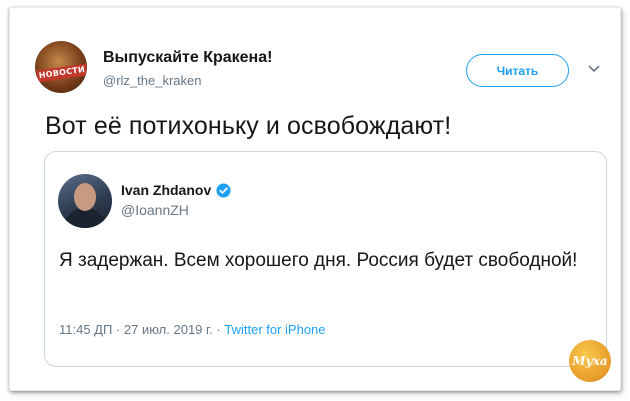 This screenshot has width=630, height=401. What do you see at coordinates (152, 80) in the screenshot?
I see `author-handle: @rlz_the_kraken` at bounding box center [152, 80].